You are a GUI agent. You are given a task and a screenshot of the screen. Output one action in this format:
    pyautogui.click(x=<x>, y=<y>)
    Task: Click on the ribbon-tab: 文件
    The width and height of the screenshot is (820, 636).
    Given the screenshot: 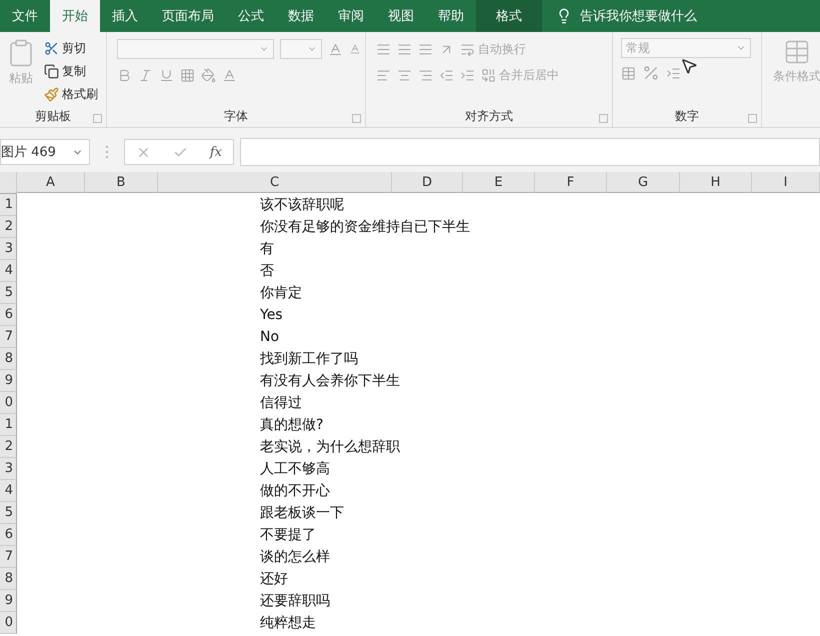 What is the action you would take?
    pyautogui.click(x=25, y=16)
    